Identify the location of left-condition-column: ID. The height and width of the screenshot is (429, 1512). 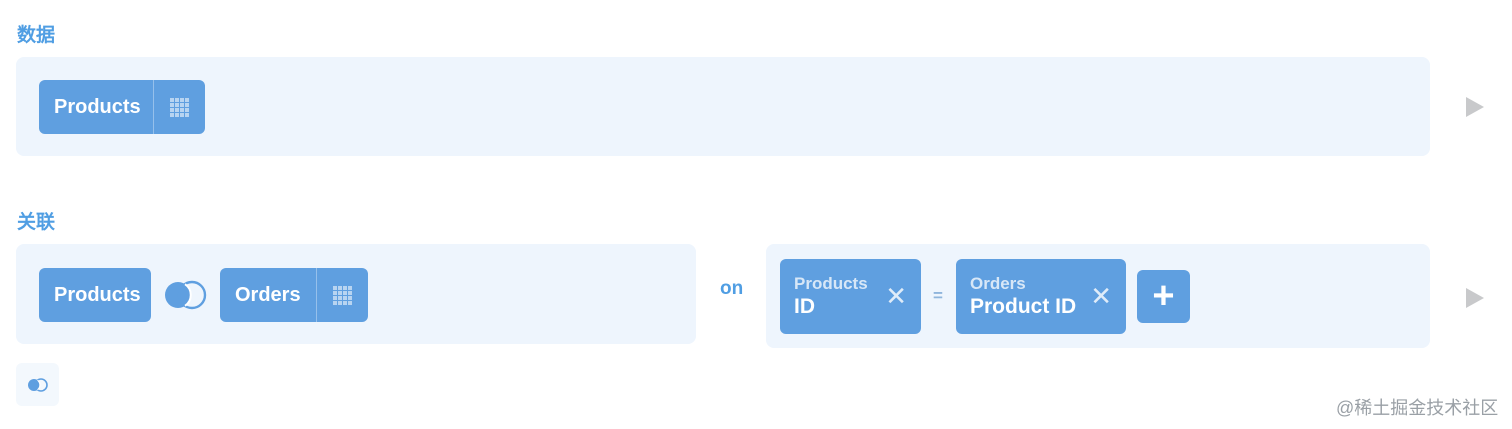
(804, 306).